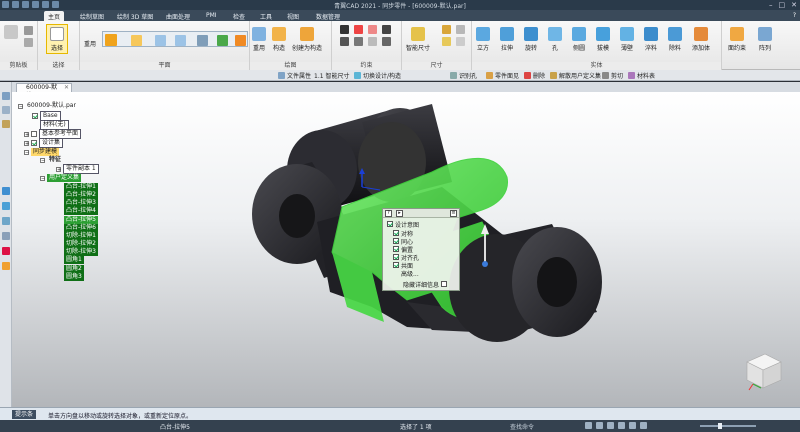 The image size is (800, 432). What do you see at coordinates (531, 39) in the screenshot?
I see `revolve-button: 旋转` at bounding box center [531, 39].